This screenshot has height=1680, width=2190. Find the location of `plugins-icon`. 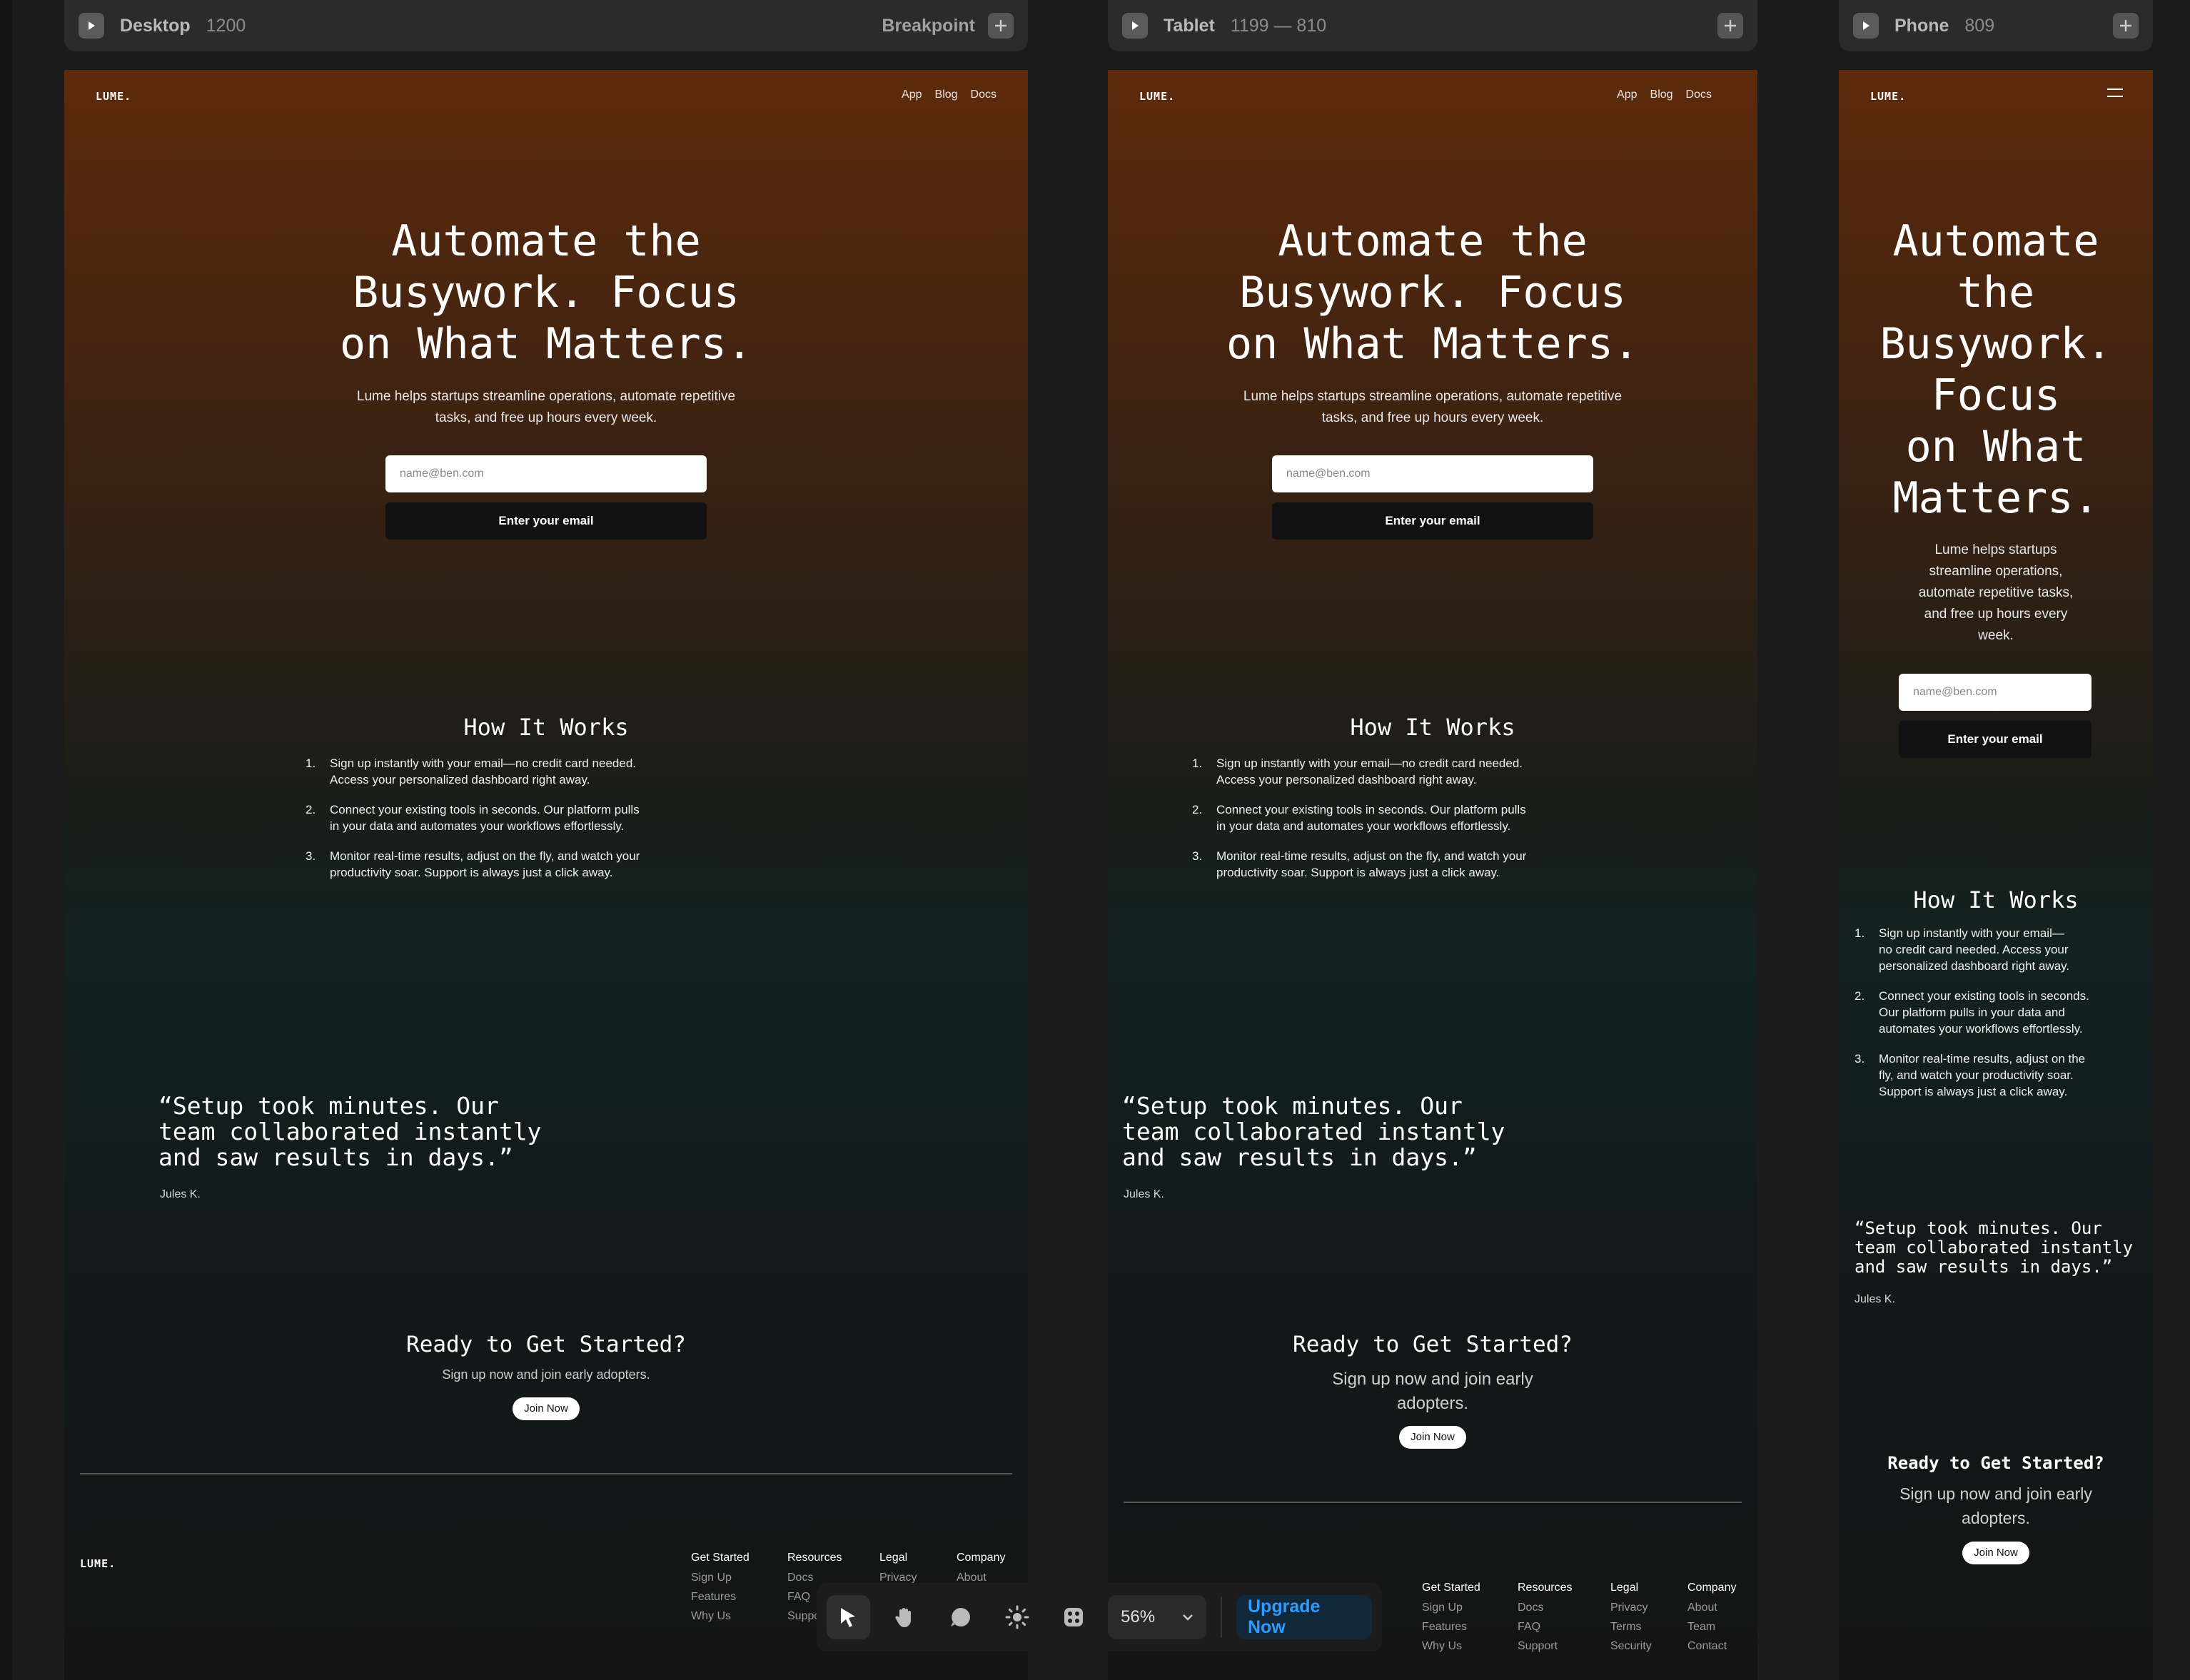

plugins-icon is located at coordinates (1073, 1617).